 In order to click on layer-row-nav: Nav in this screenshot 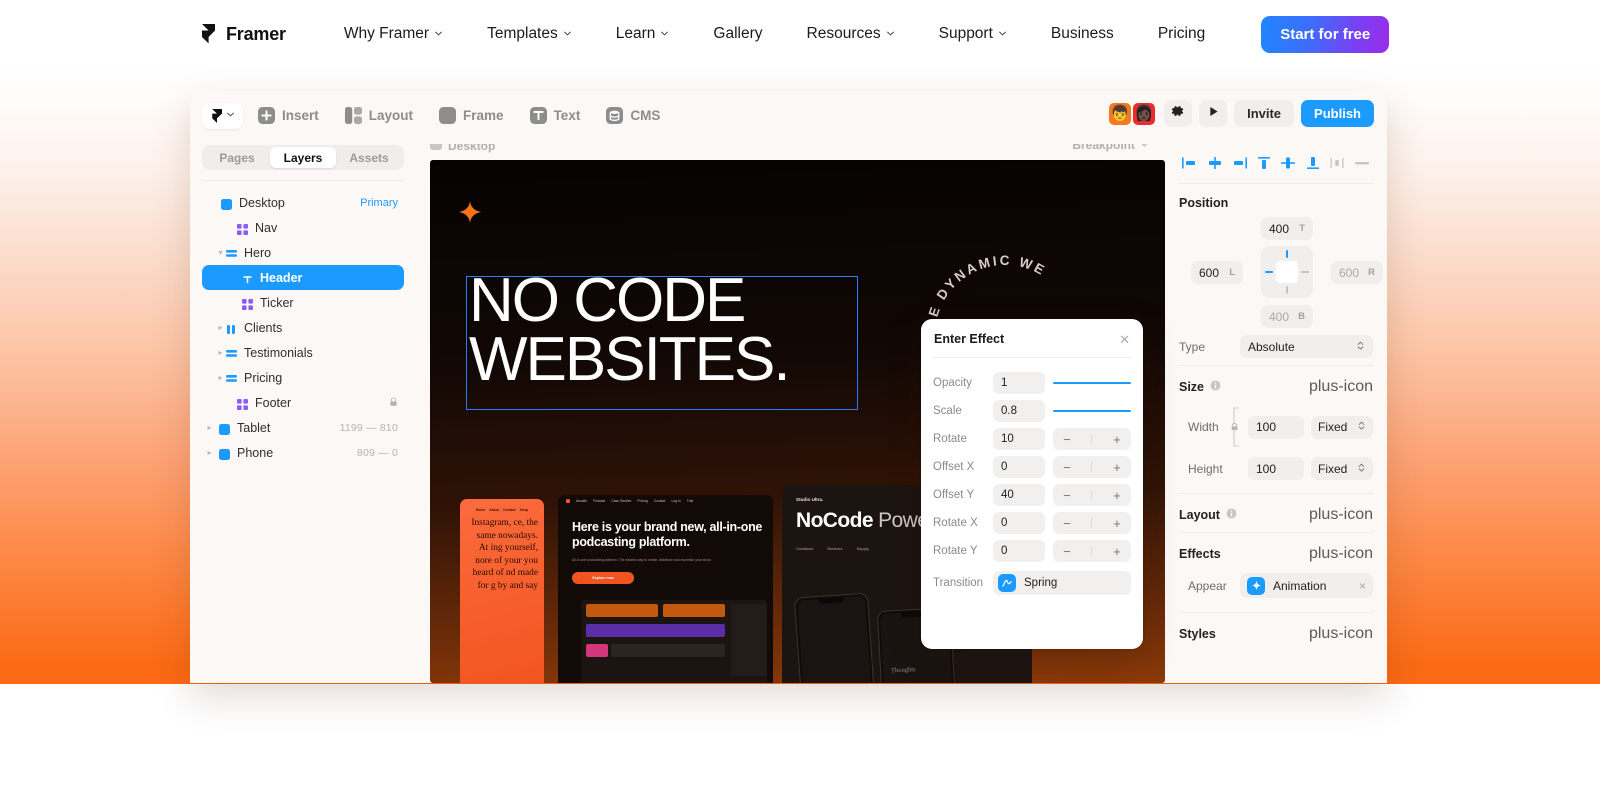, I will do `click(303, 227)`.